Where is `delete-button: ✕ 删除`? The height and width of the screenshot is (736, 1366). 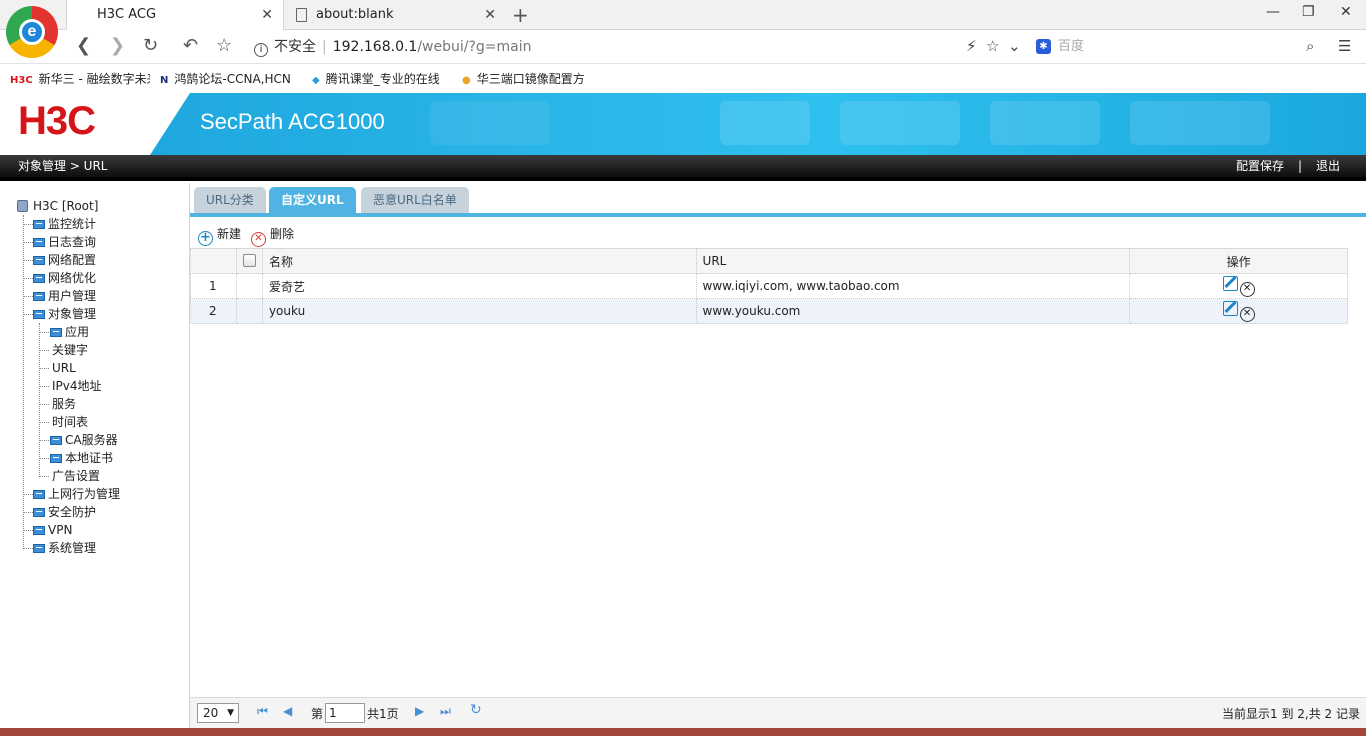 delete-button: ✕ 删除 is located at coordinates (272, 236).